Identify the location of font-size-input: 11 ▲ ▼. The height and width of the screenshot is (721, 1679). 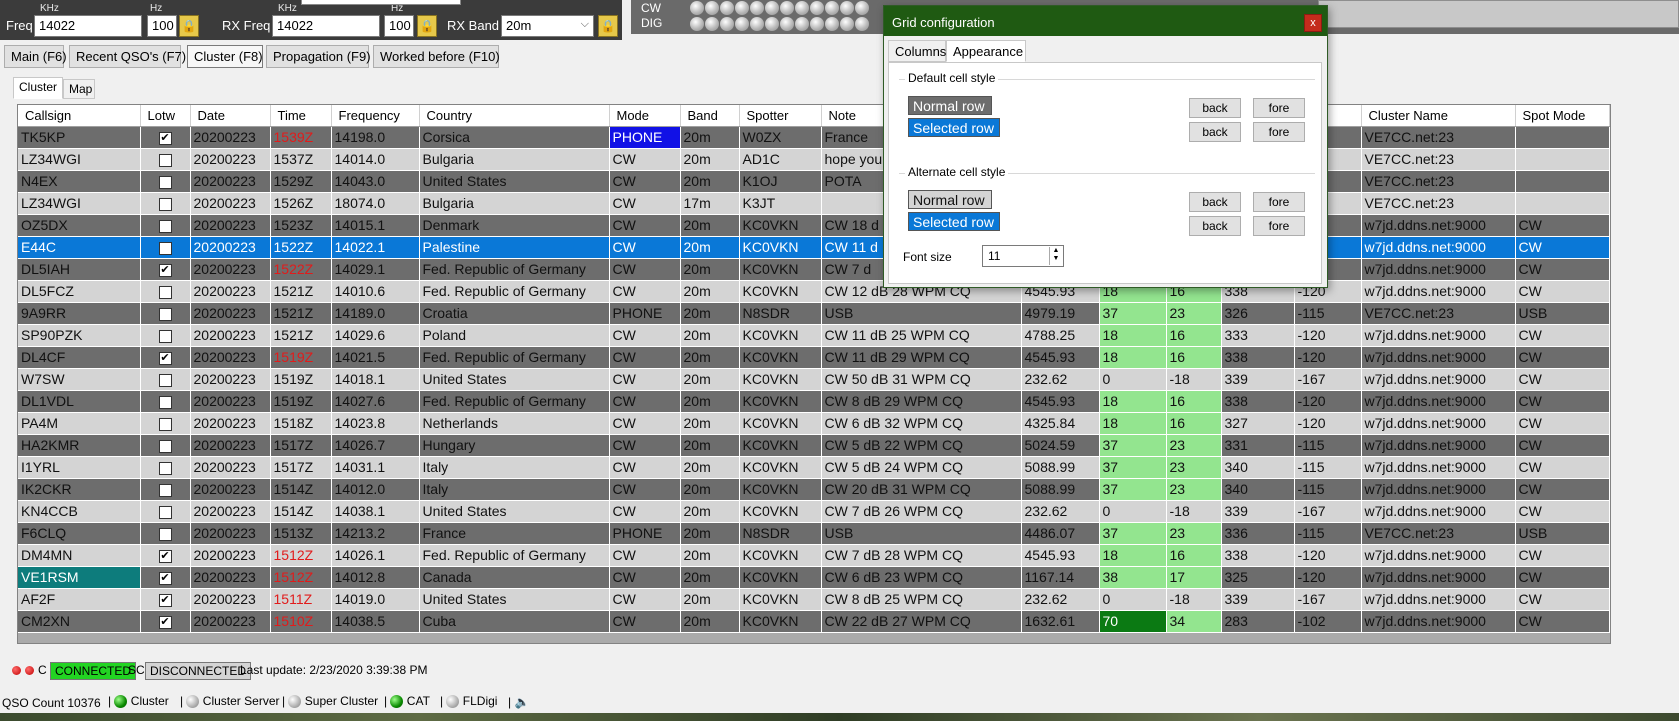
(1023, 256).